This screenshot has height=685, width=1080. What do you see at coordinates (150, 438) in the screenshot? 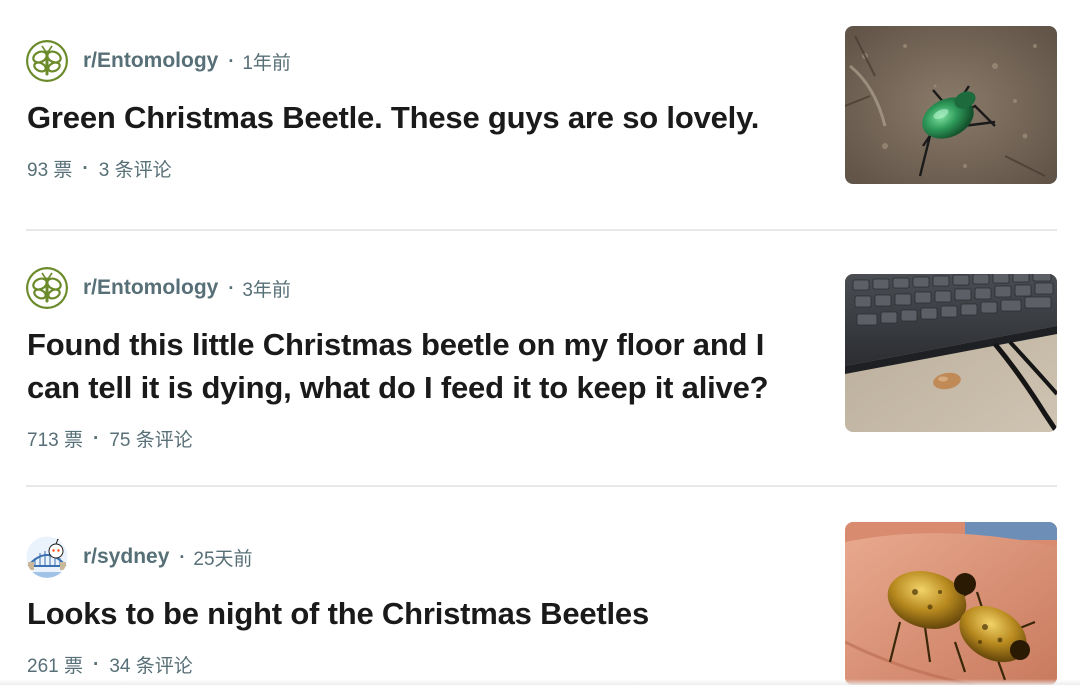
I see `comment-count: 75 条评论` at bounding box center [150, 438].